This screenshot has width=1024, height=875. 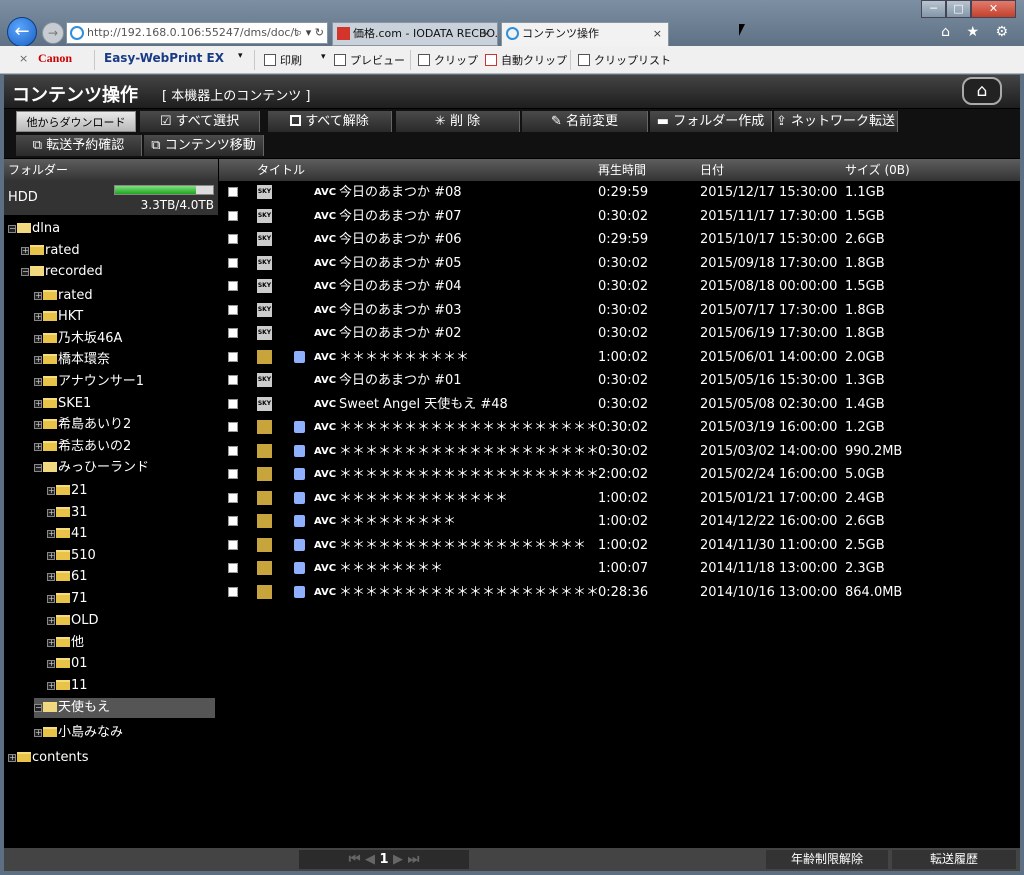 What do you see at coordinates (82, 425) in the screenshot?
I see `tree-node: + 希島あいり2` at bounding box center [82, 425].